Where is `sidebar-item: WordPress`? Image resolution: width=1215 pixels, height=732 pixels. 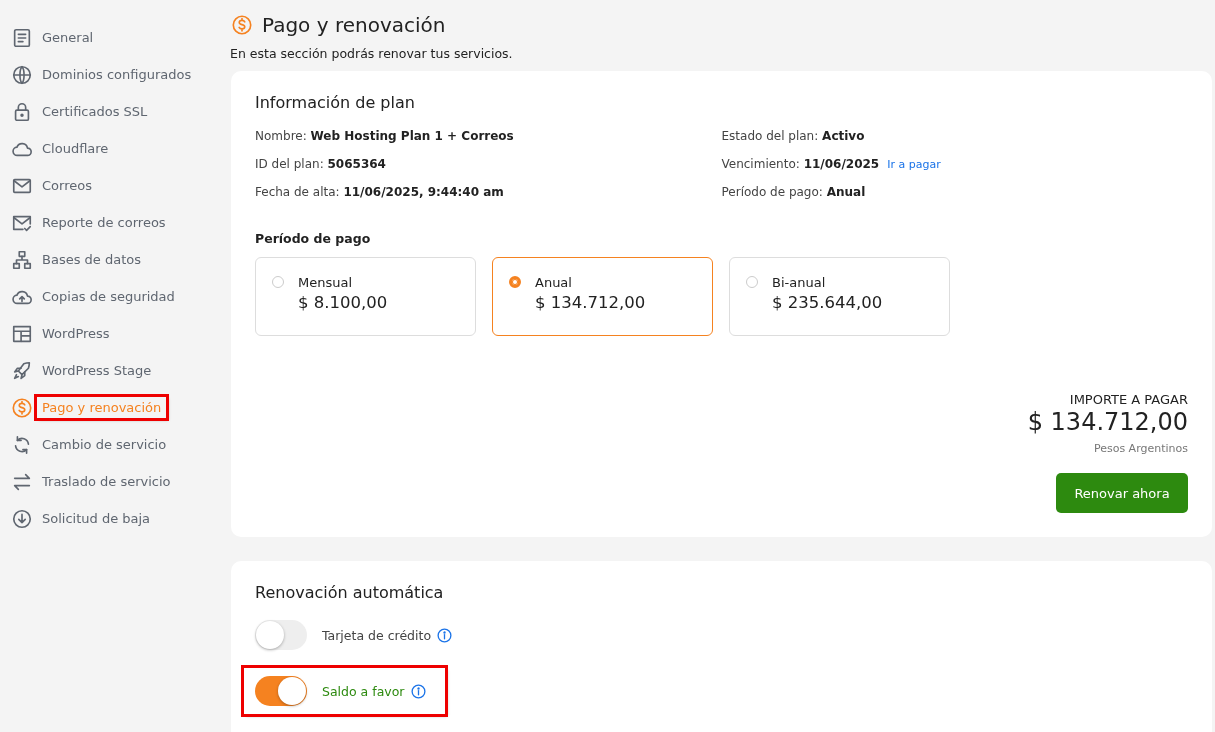
sidebar-item: WordPress is located at coordinates (107, 333).